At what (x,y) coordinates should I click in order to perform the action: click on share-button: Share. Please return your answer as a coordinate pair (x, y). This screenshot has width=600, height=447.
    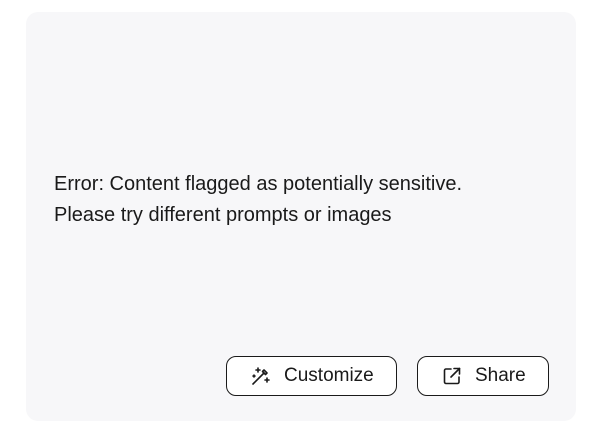
    Looking at the image, I should click on (483, 376).